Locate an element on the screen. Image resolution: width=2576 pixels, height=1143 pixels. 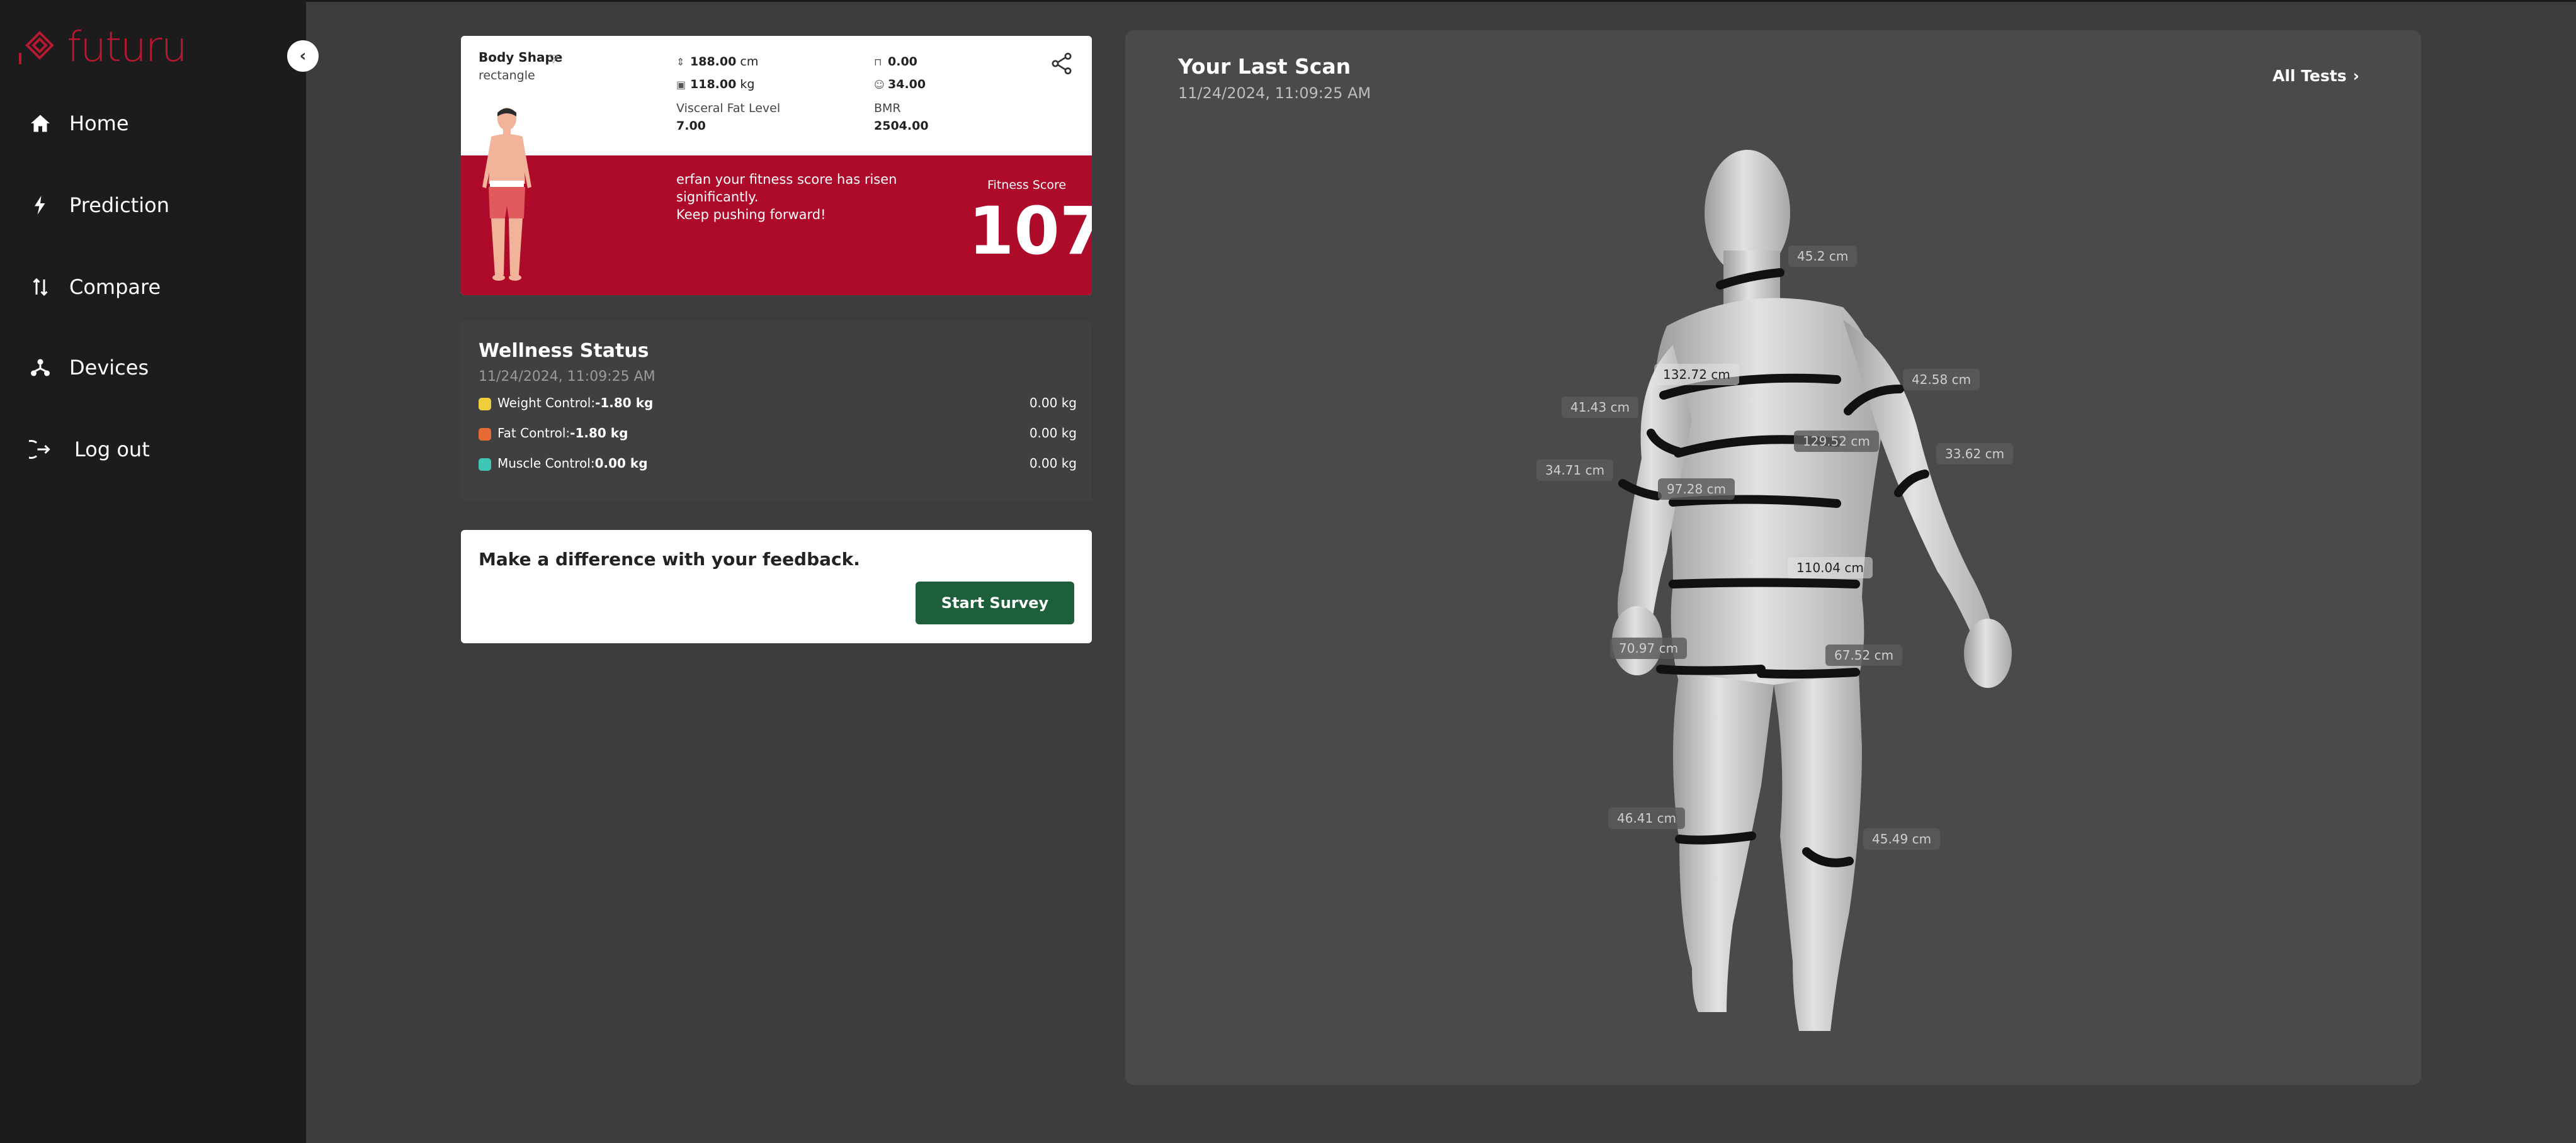
sidebar-item-home: Home is located at coordinates (153, 124).